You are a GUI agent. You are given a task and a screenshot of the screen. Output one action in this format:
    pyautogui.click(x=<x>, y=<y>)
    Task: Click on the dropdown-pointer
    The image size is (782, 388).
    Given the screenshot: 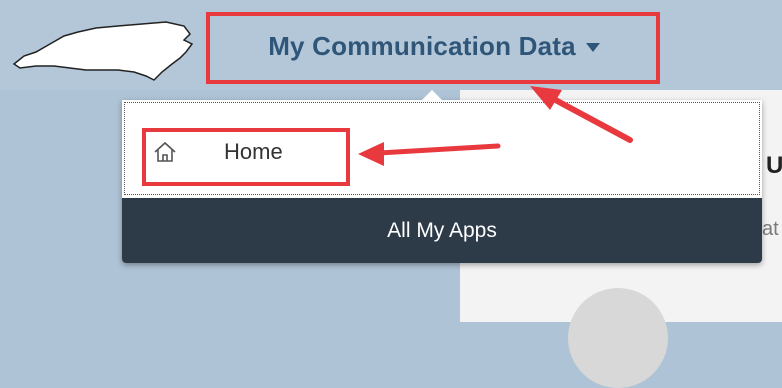 What is the action you would take?
    pyautogui.click(x=432, y=95)
    